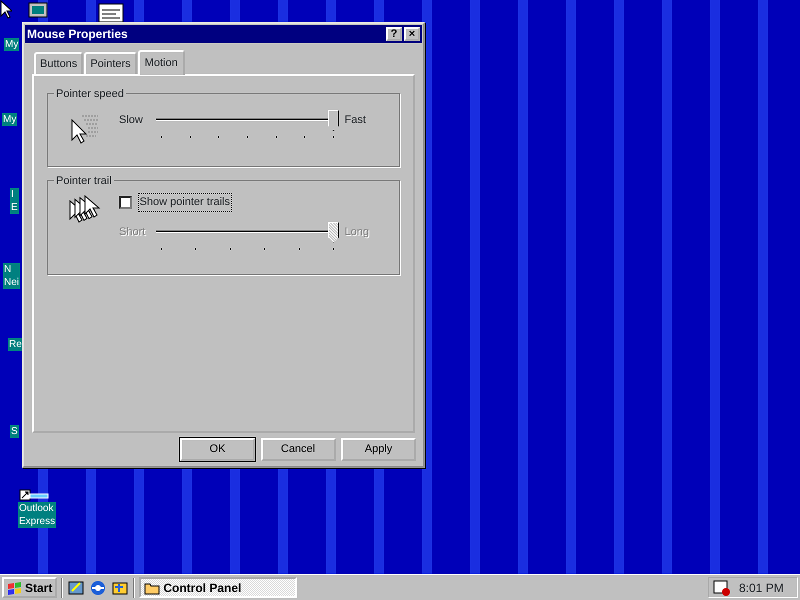 Image resolution: width=800 pixels, height=600 pixels. I want to click on mouse-pointer-icon, so click(6, 9).